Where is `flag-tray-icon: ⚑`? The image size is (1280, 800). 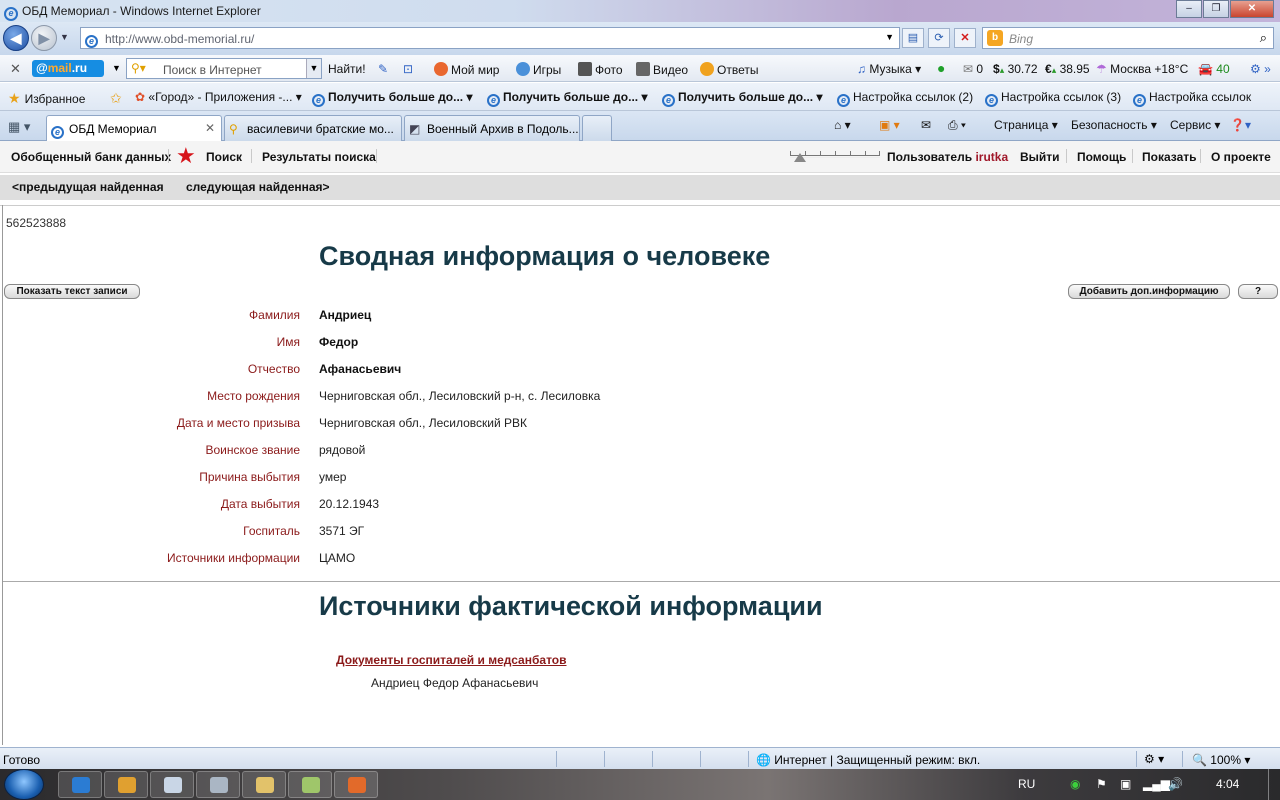
flag-tray-icon: ⚑ is located at coordinates (1101, 784).